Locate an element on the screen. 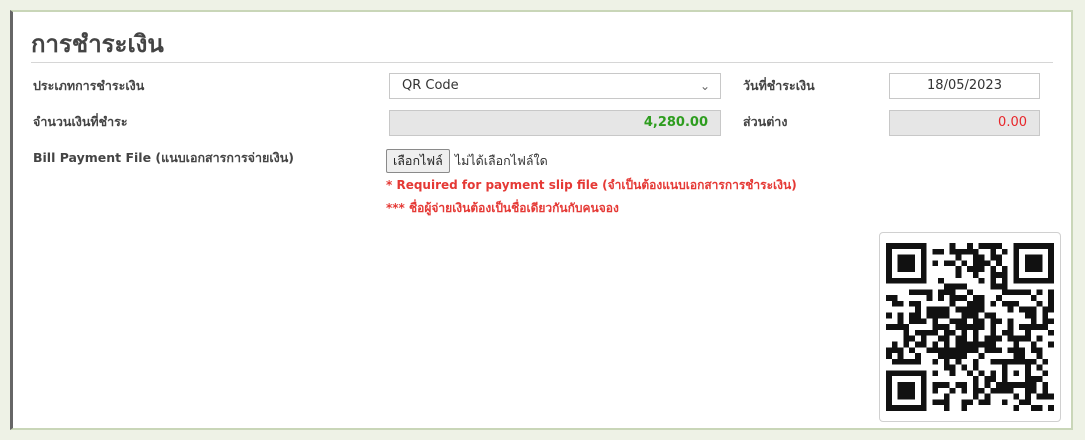 Image resolution: width=1085 pixels, height=440 pixels. payment-date-label: วันที่ชำระเงิน is located at coordinates (779, 85).